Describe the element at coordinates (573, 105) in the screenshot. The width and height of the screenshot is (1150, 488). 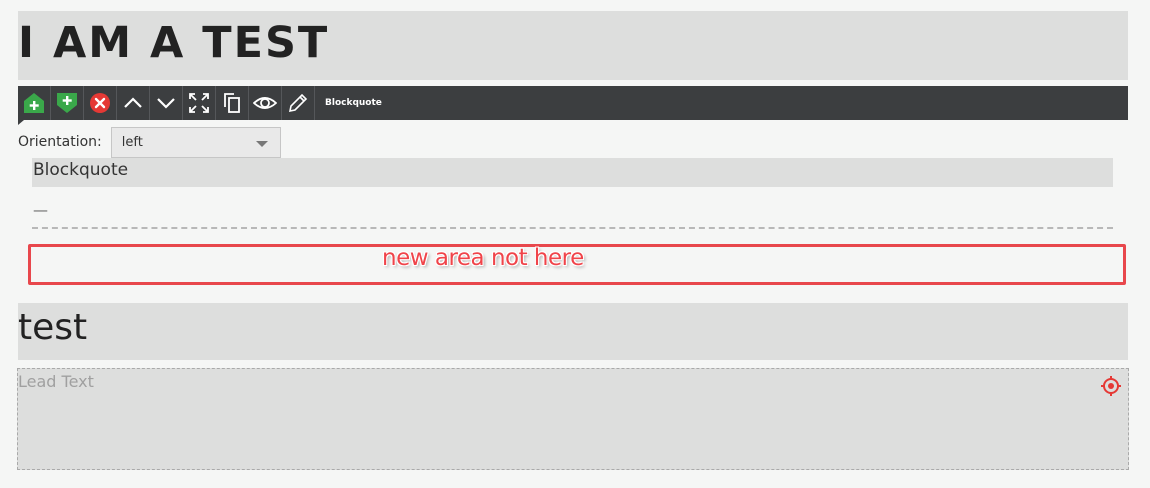
I see `block-toolbar: Blockquote` at that location.